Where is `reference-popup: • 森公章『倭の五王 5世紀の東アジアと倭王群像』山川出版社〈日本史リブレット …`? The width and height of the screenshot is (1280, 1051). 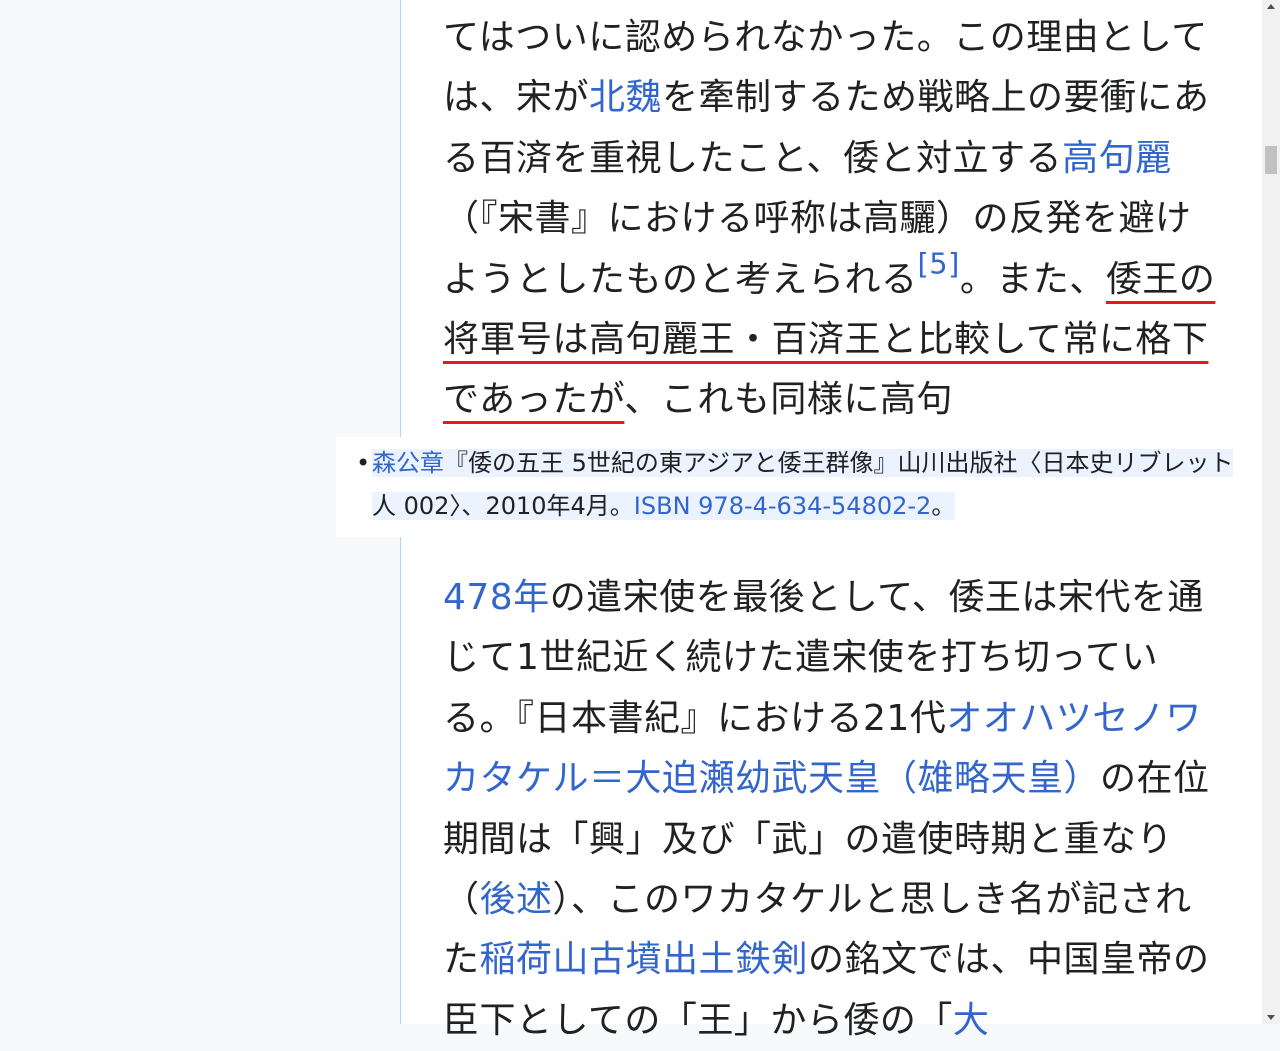
reference-popup: • 森公章『倭の五王 5世紀の東アジアと倭王群像』山川出版社〈日本史リブレット … is located at coordinates (802, 487).